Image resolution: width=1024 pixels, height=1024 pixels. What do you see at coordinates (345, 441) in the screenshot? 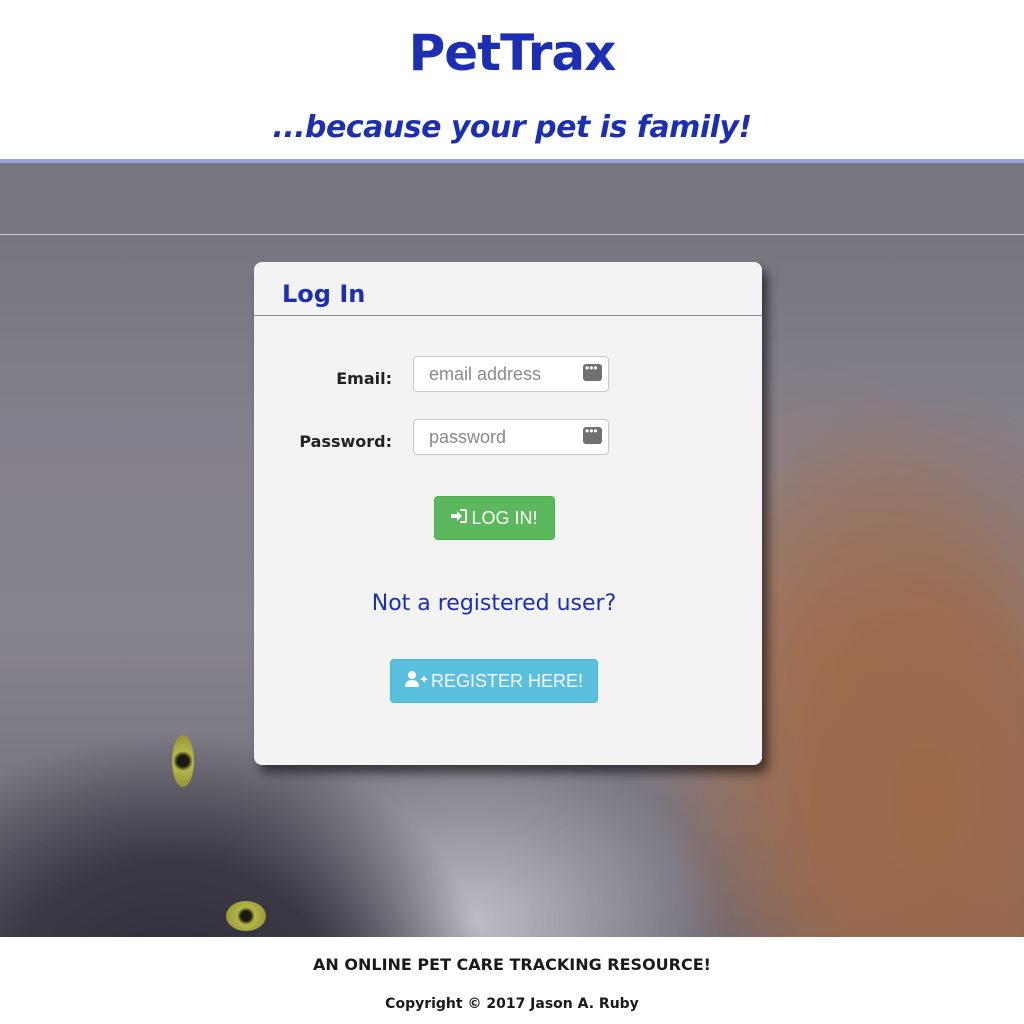
I see `password-label: Password:` at bounding box center [345, 441].